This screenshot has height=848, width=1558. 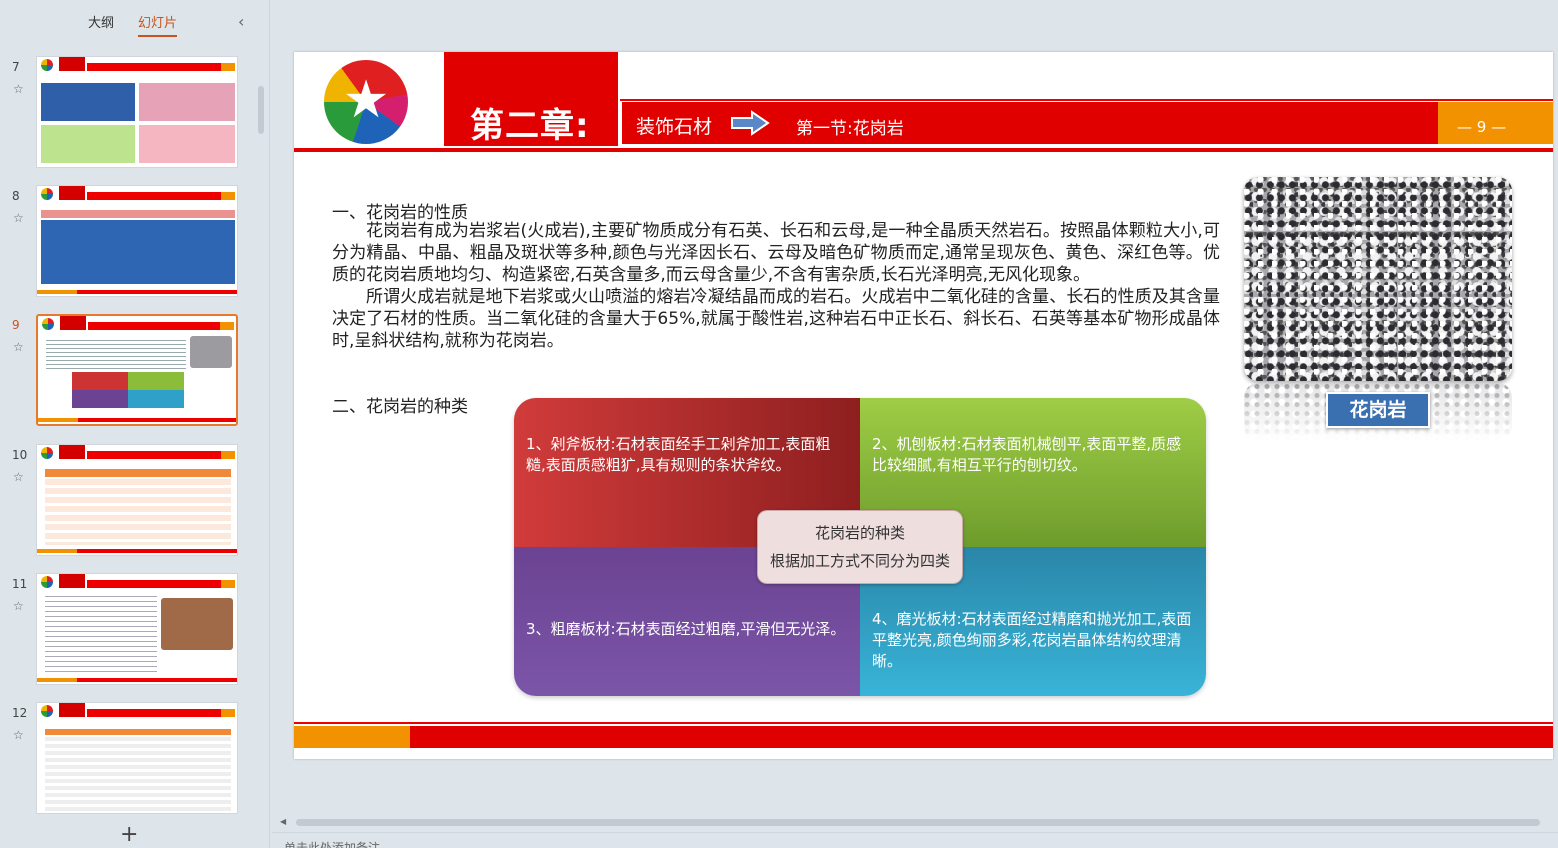 I want to click on page-number: — 9 —, so click(x=1482, y=127).